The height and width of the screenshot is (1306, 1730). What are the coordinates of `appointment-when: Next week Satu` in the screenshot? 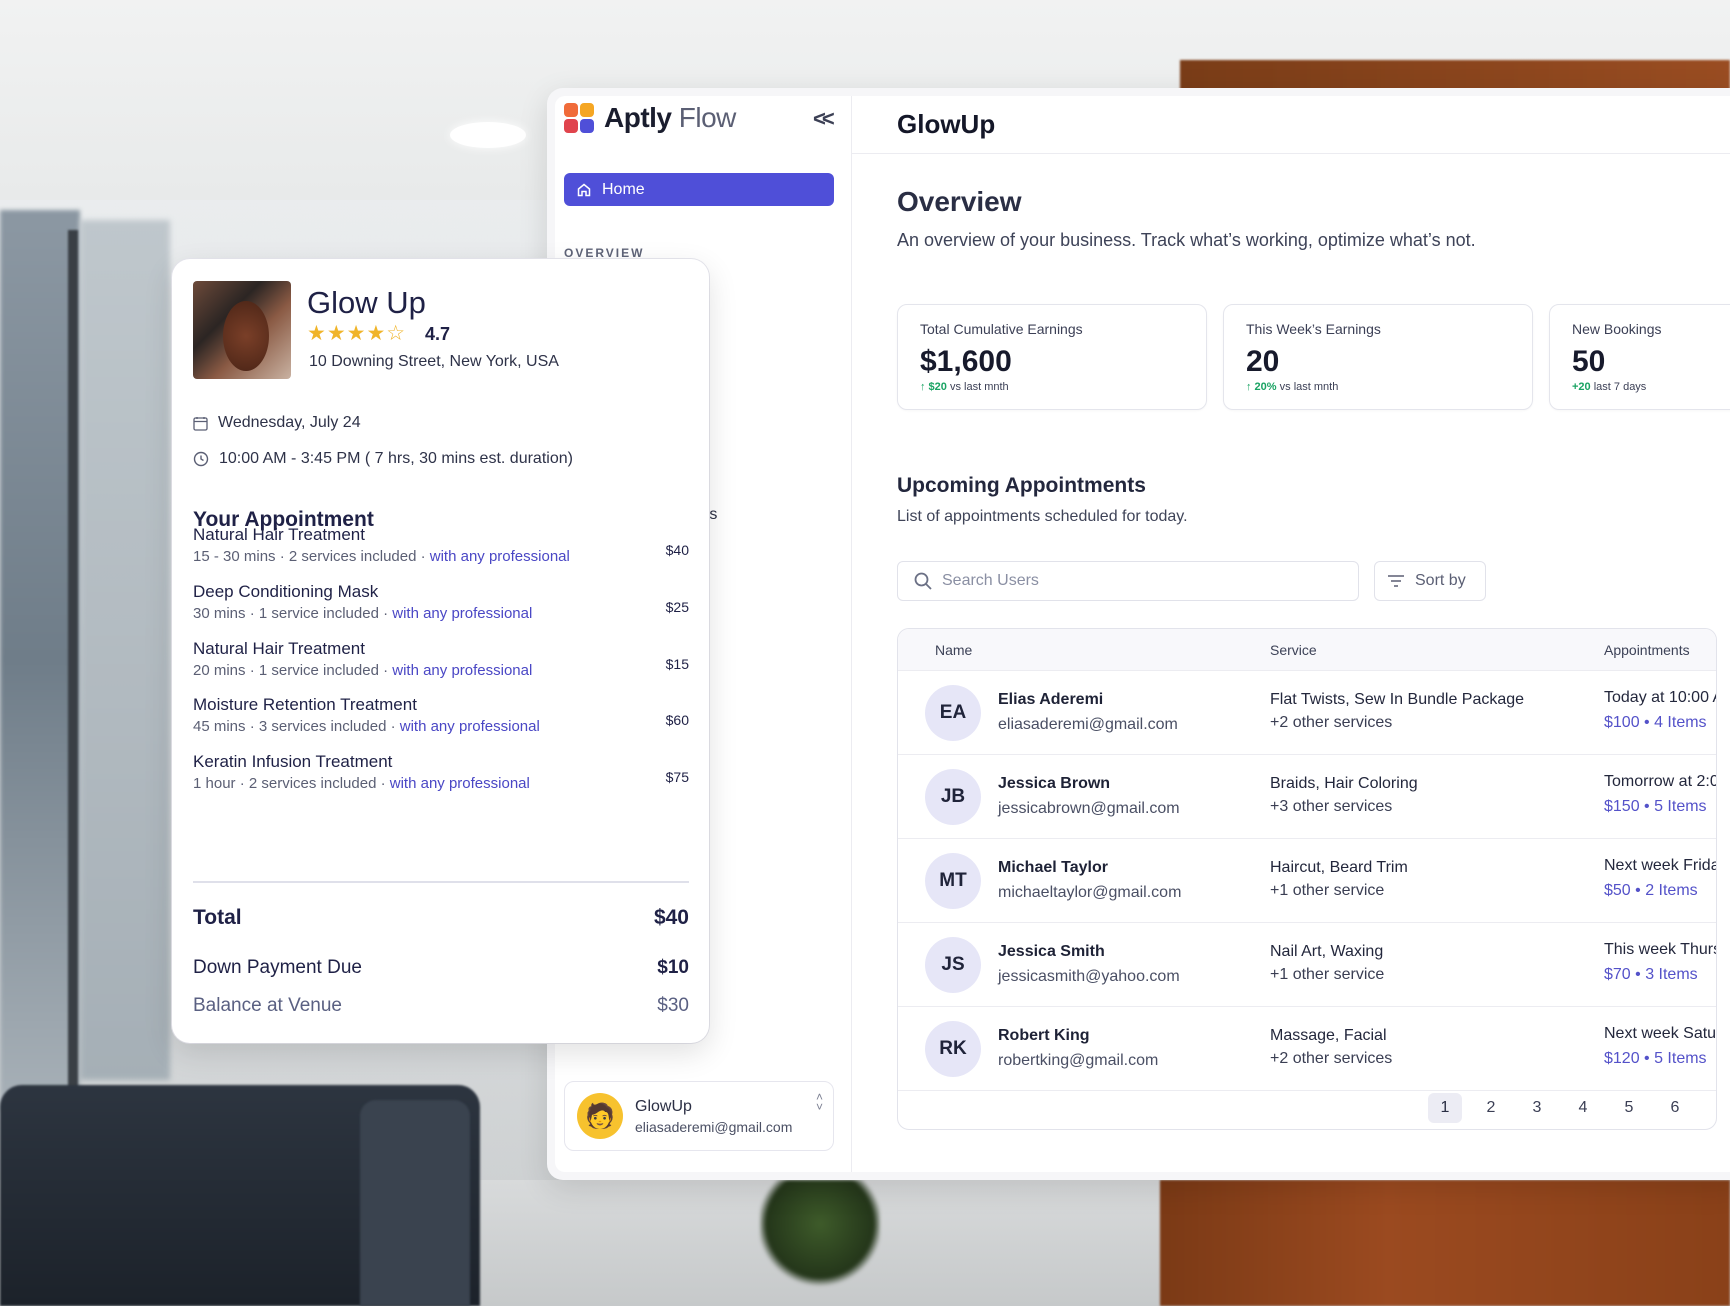 It's located at (1660, 1033).